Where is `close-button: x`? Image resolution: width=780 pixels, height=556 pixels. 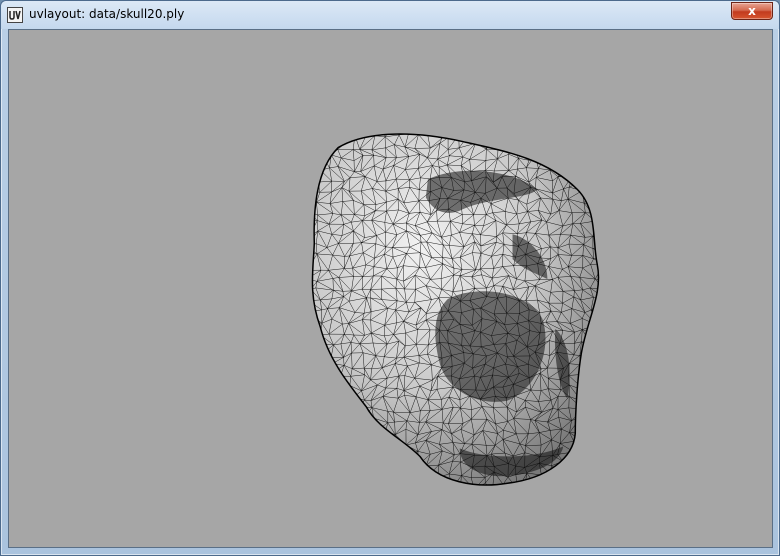
close-button: x is located at coordinates (752, 11).